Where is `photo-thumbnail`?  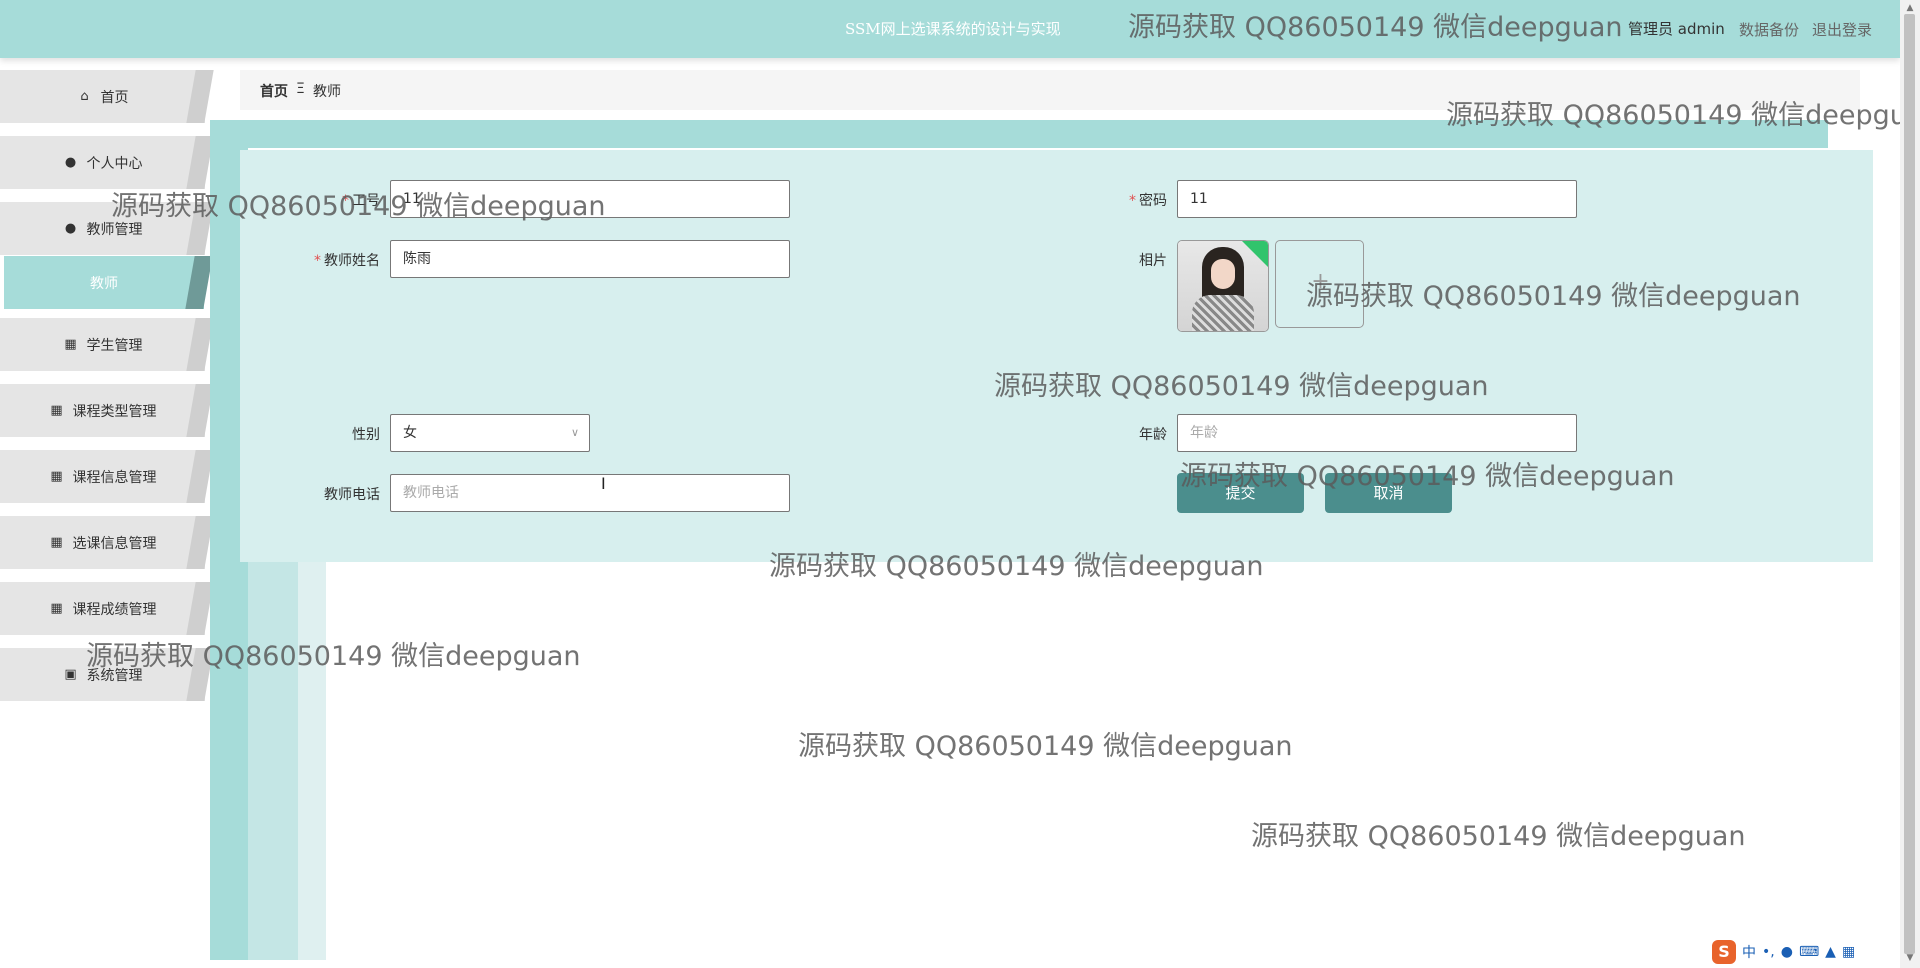
photo-thumbnail is located at coordinates (1223, 286).